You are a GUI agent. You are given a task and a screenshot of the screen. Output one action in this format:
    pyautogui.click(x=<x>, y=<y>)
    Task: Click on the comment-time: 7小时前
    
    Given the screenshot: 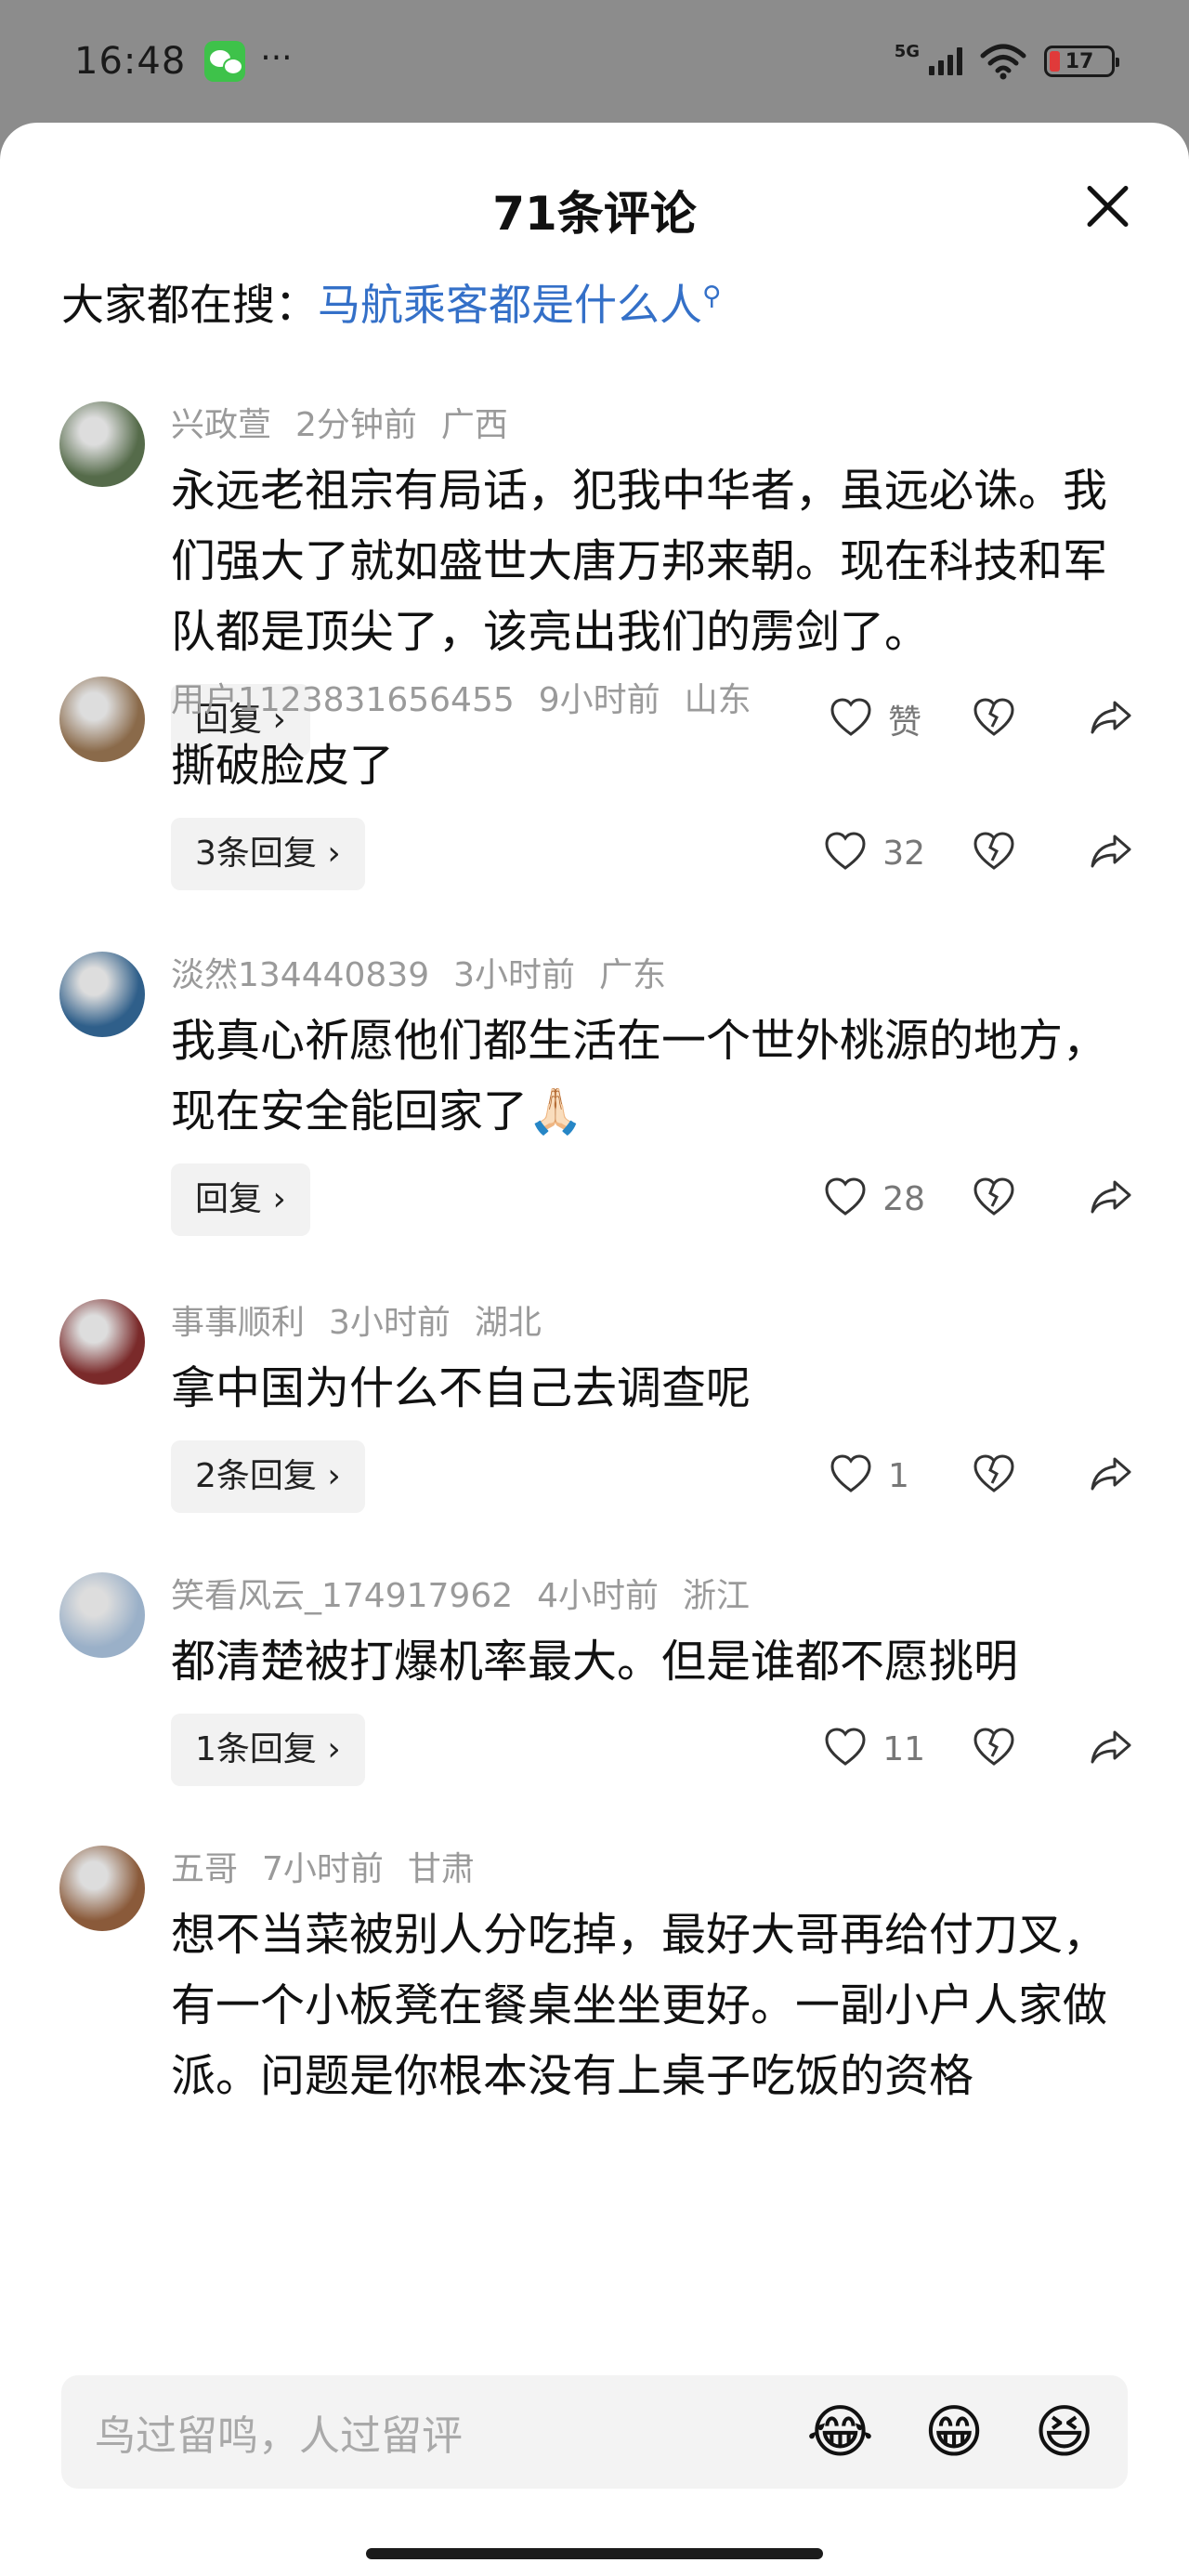 What is the action you would take?
    pyautogui.click(x=323, y=1869)
    